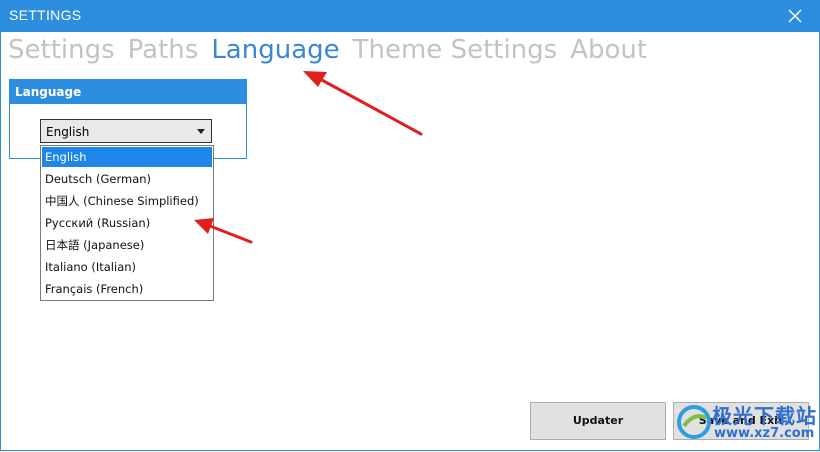 Image resolution: width=820 pixels, height=452 pixels. Describe the element at coordinates (163, 51) in the screenshot. I see `tab-paths: Paths` at that location.